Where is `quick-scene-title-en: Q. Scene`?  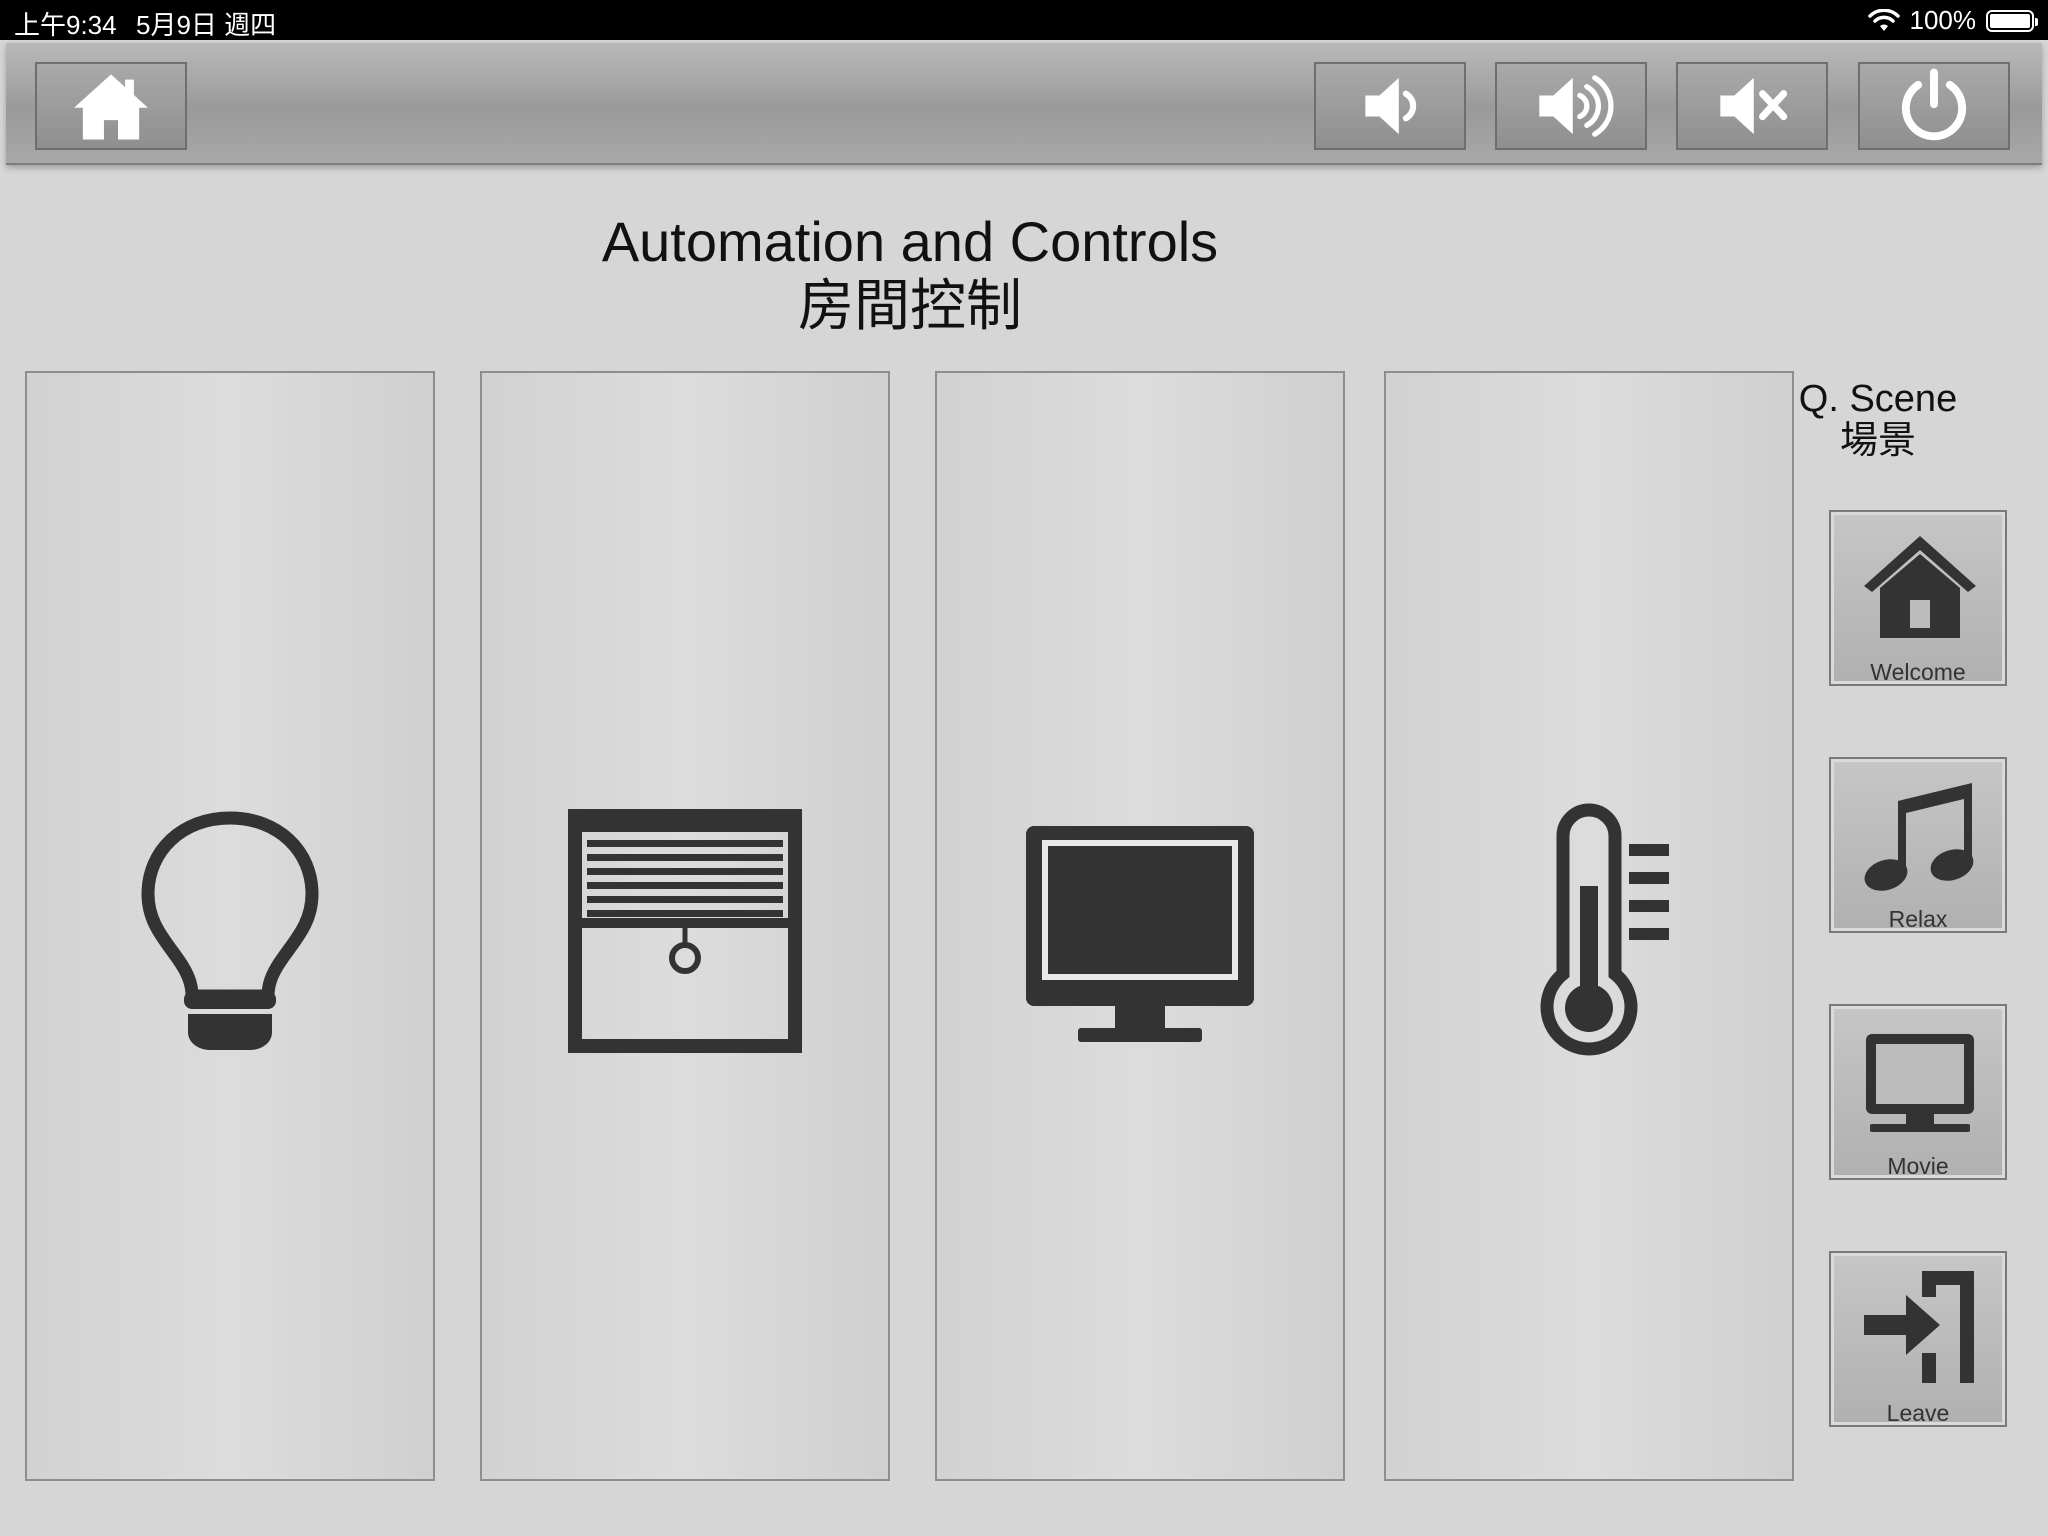 quick-scene-title-en: Q. Scene is located at coordinates (1878, 399).